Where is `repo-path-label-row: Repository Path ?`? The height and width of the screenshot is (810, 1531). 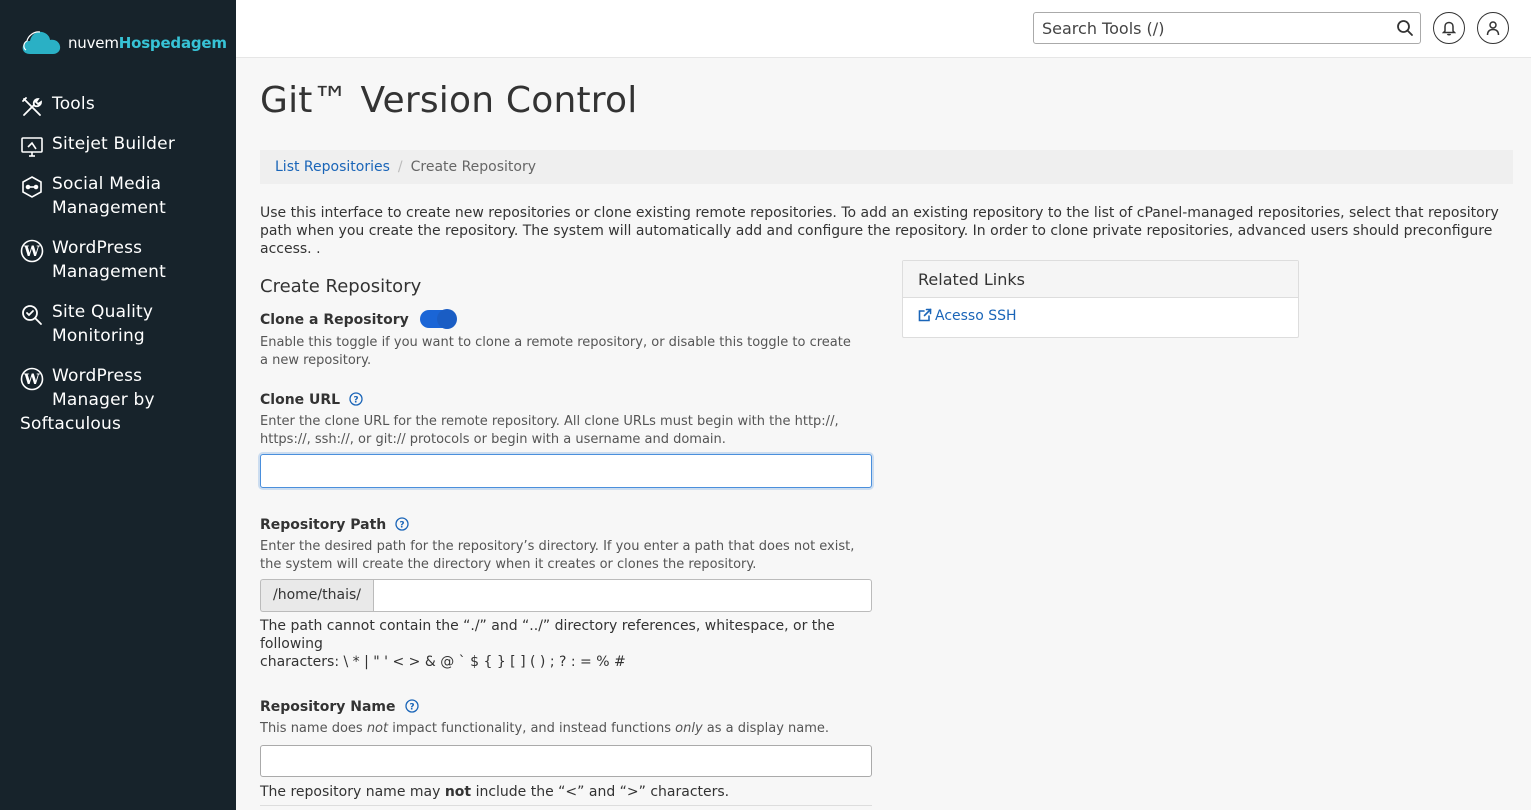
repo-path-label-row: Repository Path ? is located at coordinates (566, 523).